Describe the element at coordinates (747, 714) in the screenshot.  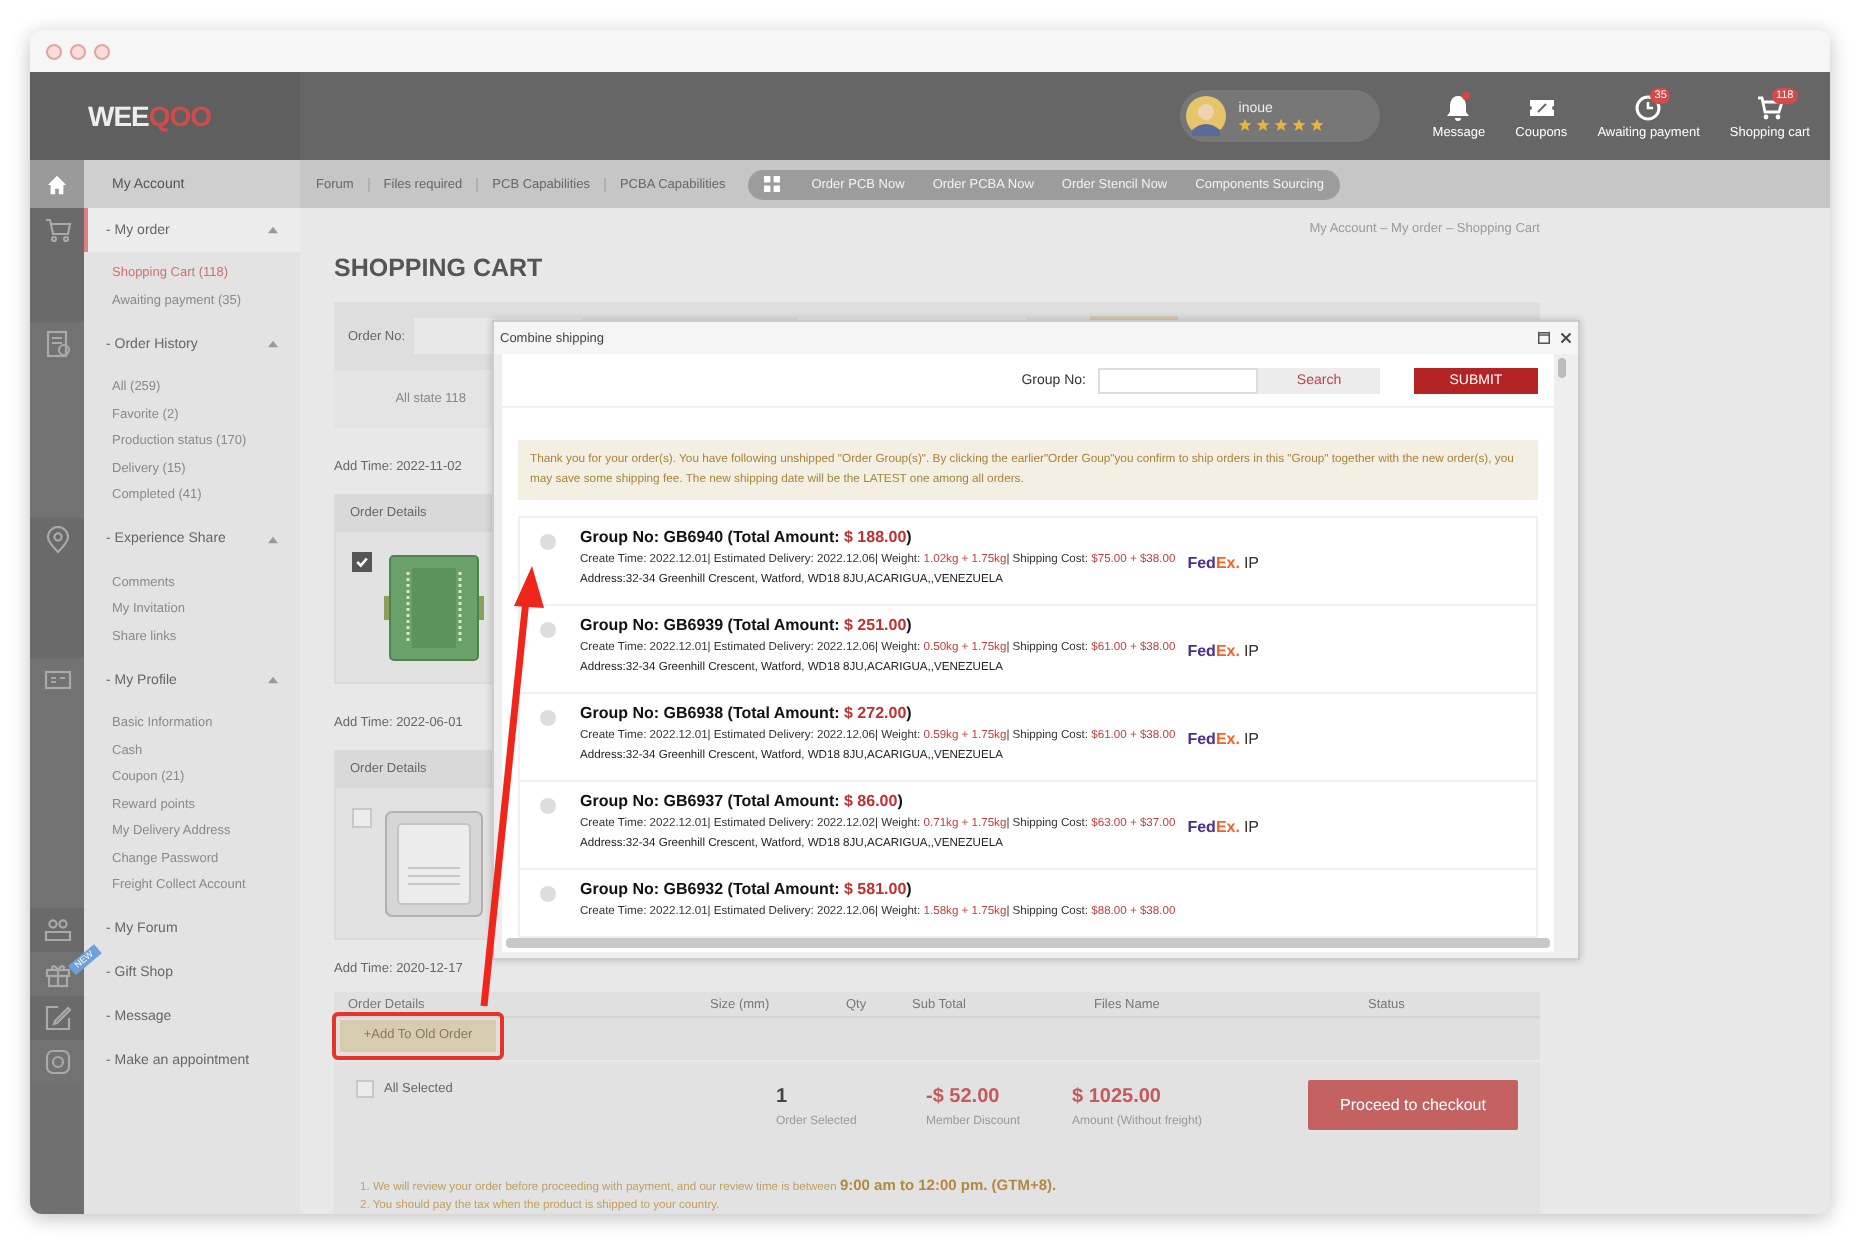
I see `group-title: Group No: GB6938 (Total Amount: $ 272.00)` at that location.